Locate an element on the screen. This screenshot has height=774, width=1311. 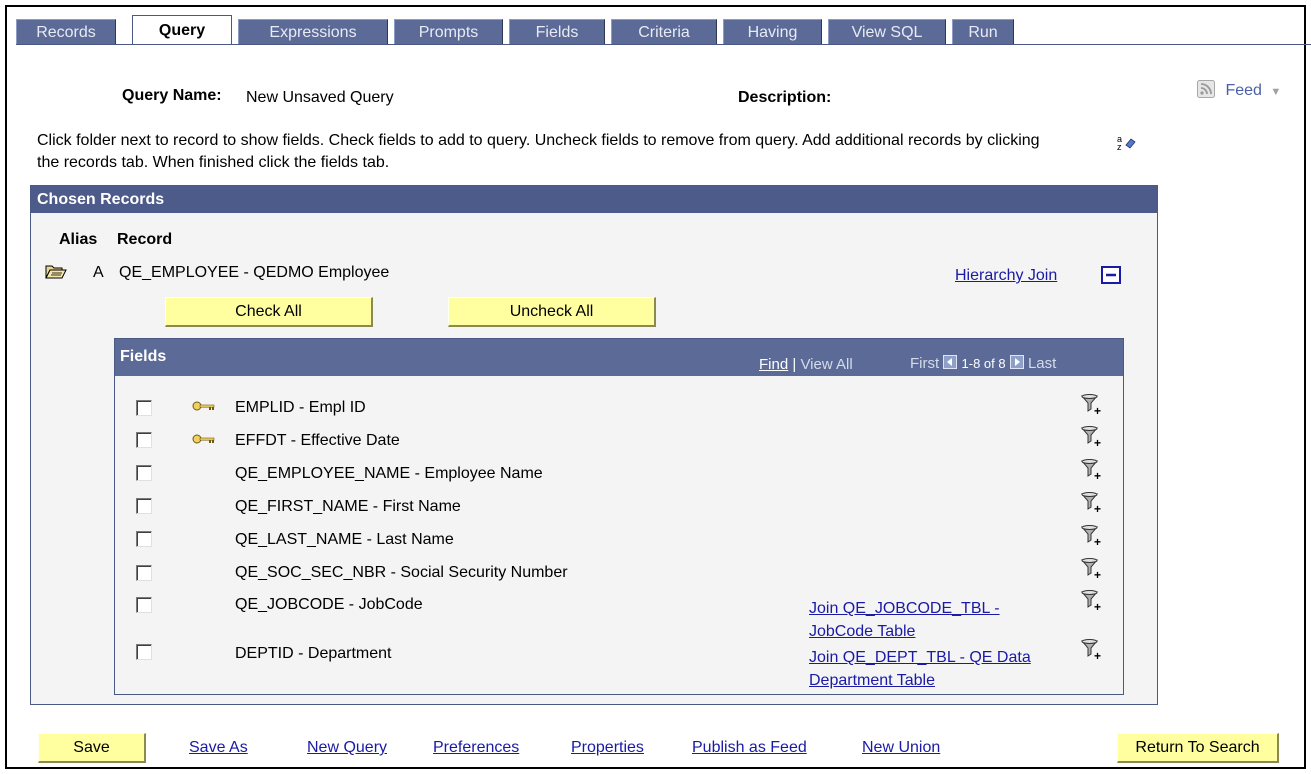
grid-pager: First 1-8 of 8 Last is located at coordinates (983, 363).